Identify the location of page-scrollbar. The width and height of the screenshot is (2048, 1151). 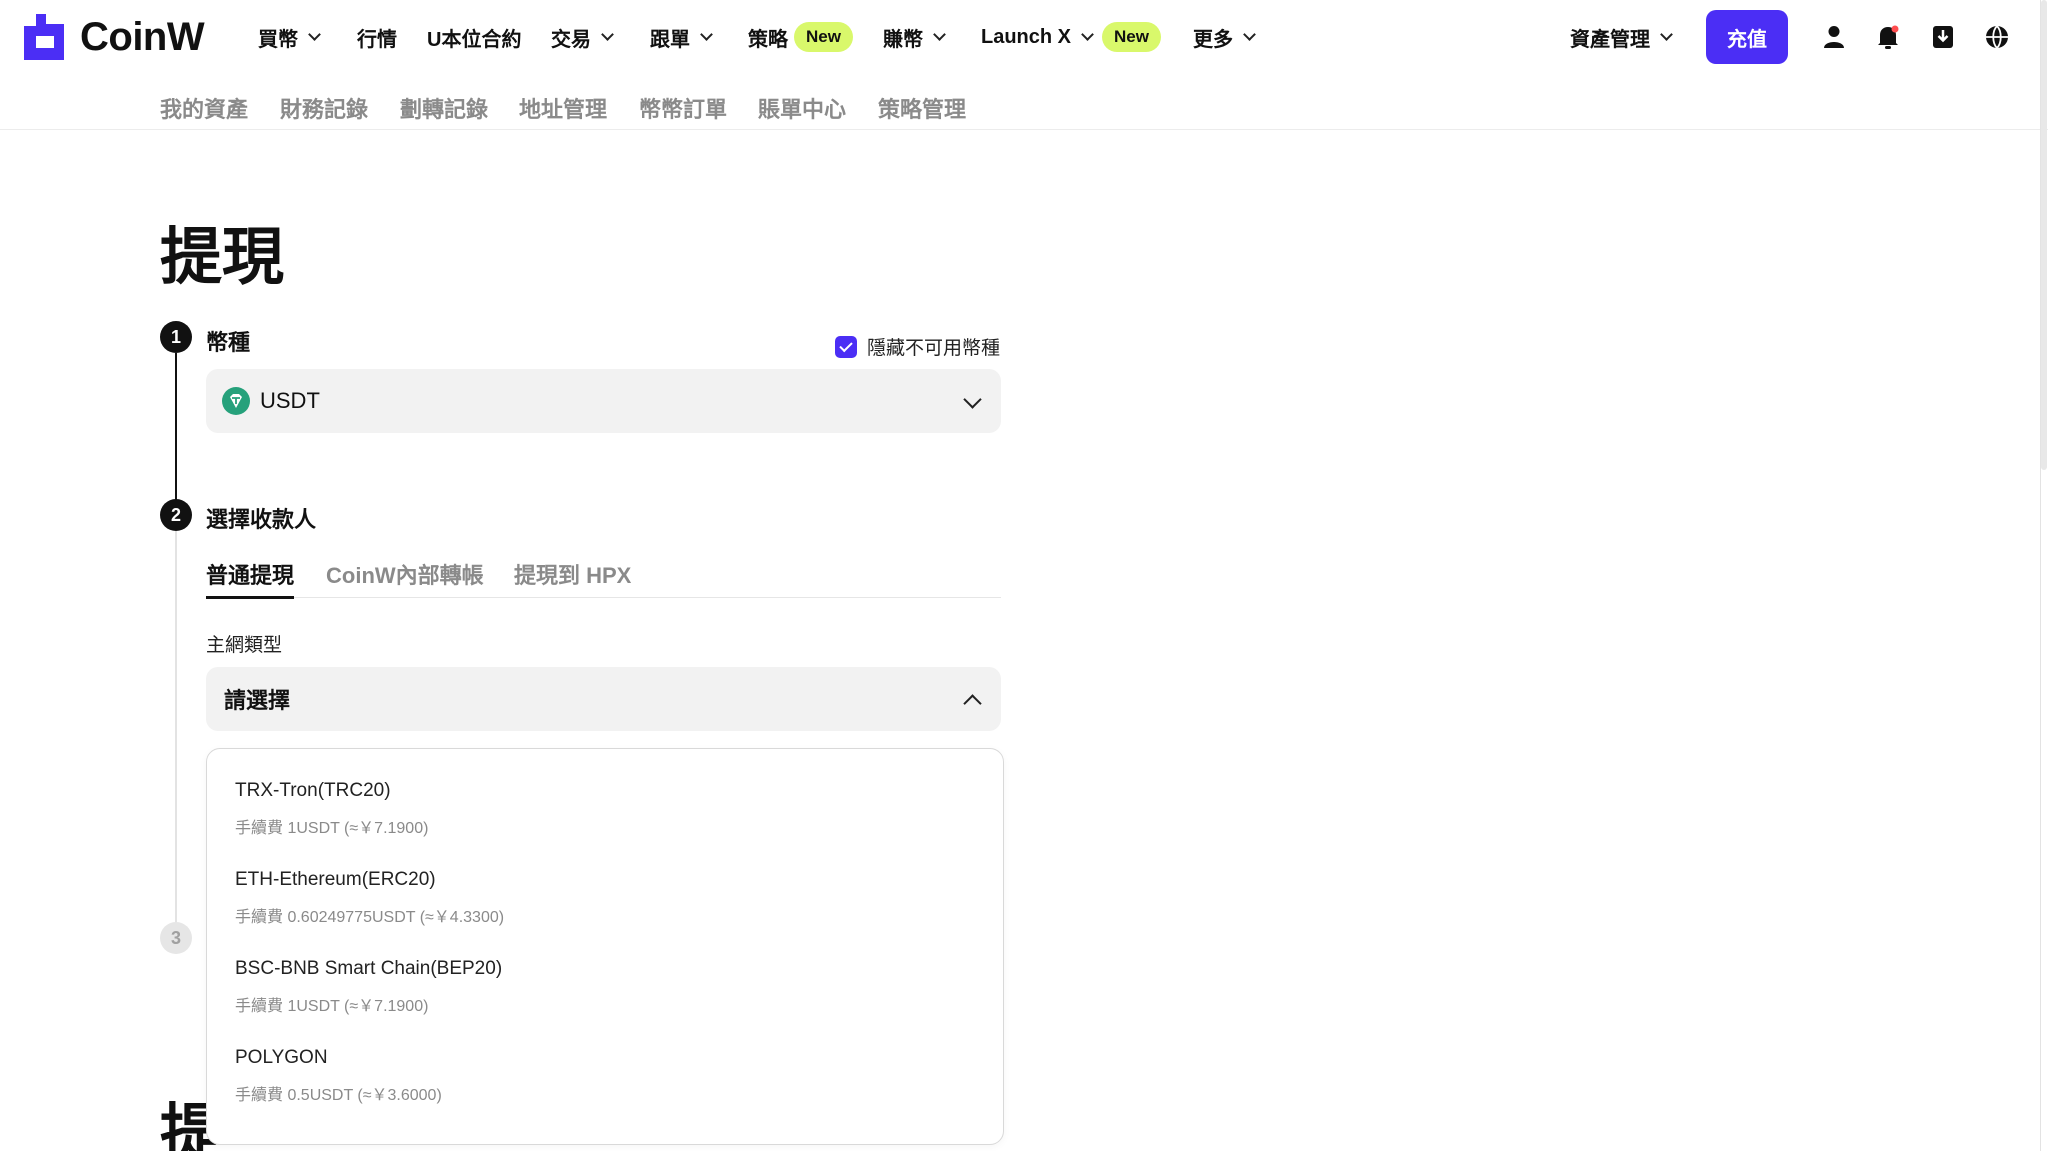
(2044, 575).